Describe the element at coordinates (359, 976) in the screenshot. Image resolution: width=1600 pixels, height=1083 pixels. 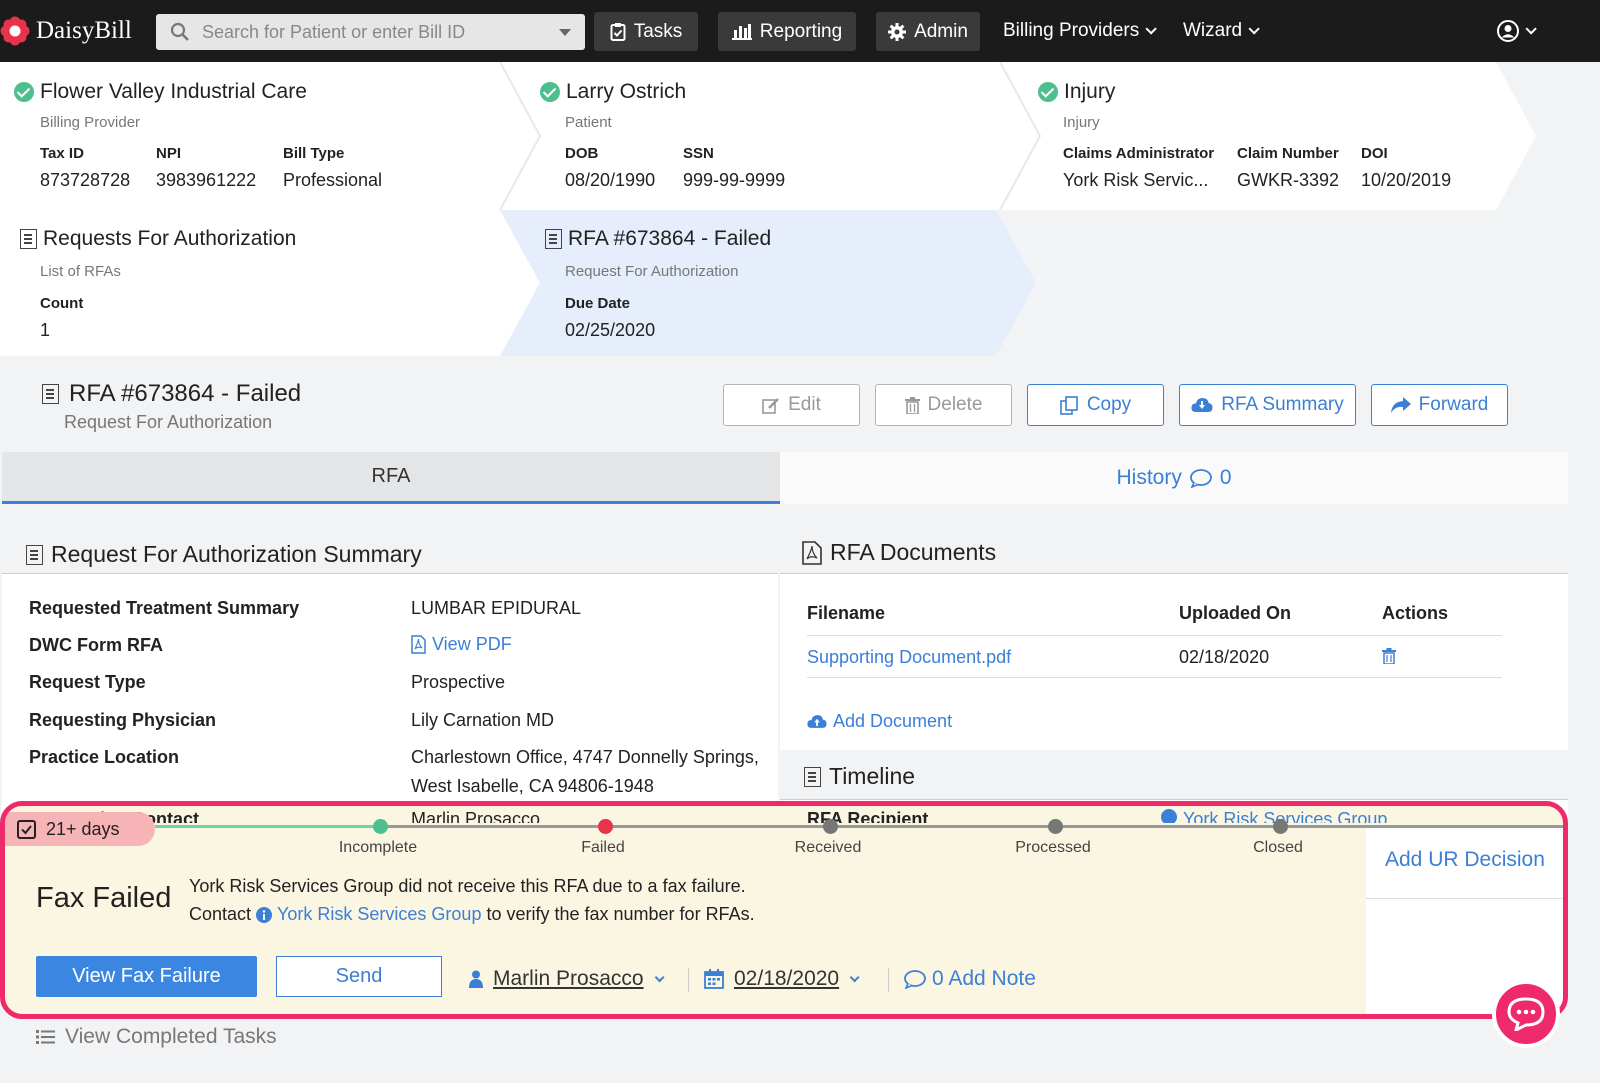
I see `send-button: Send` at that location.